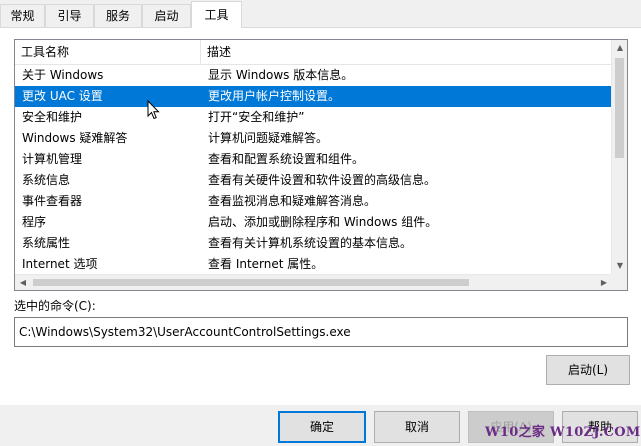  Describe the element at coordinates (46, 243) in the screenshot. I see `tool-name-cell: 系统属性` at that location.